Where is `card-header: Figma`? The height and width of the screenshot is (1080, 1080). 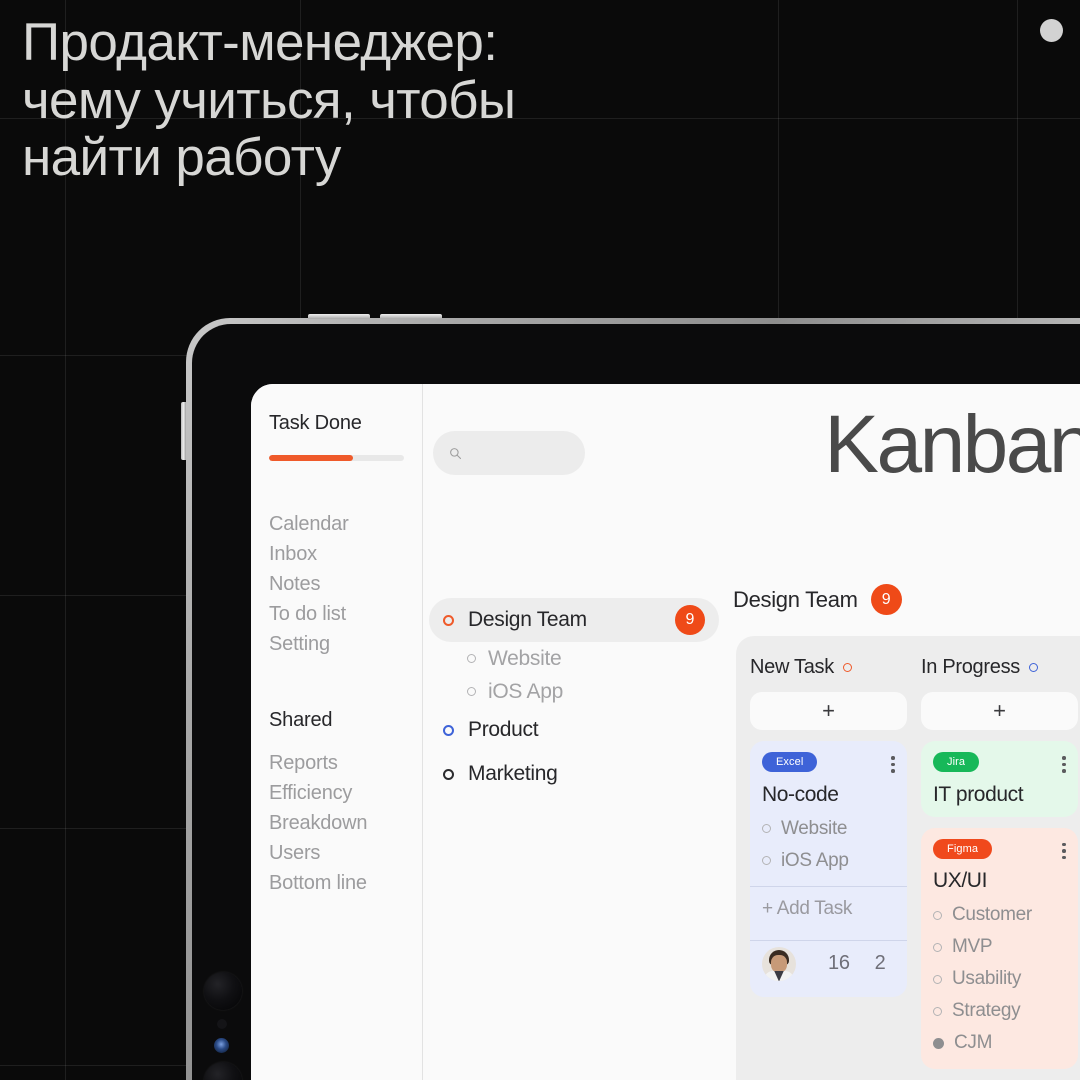
card-header: Figma is located at coordinates (999, 848).